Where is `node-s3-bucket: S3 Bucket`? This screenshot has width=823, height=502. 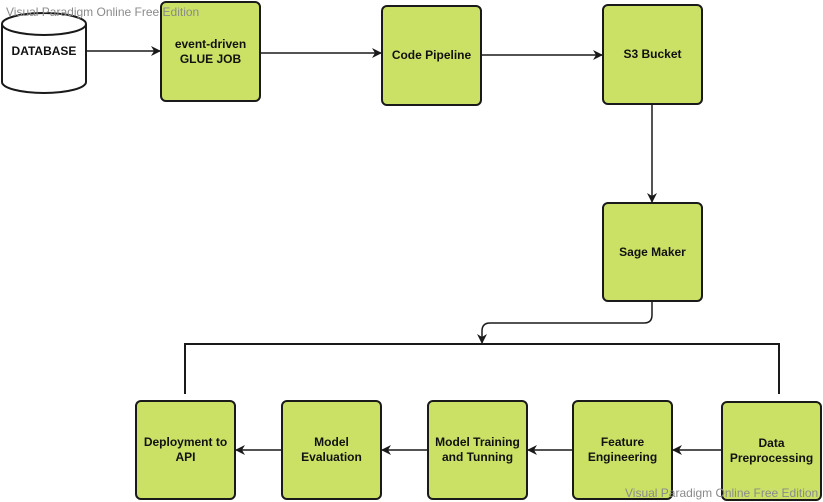
node-s3-bucket: S3 Bucket is located at coordinates (652, 54).